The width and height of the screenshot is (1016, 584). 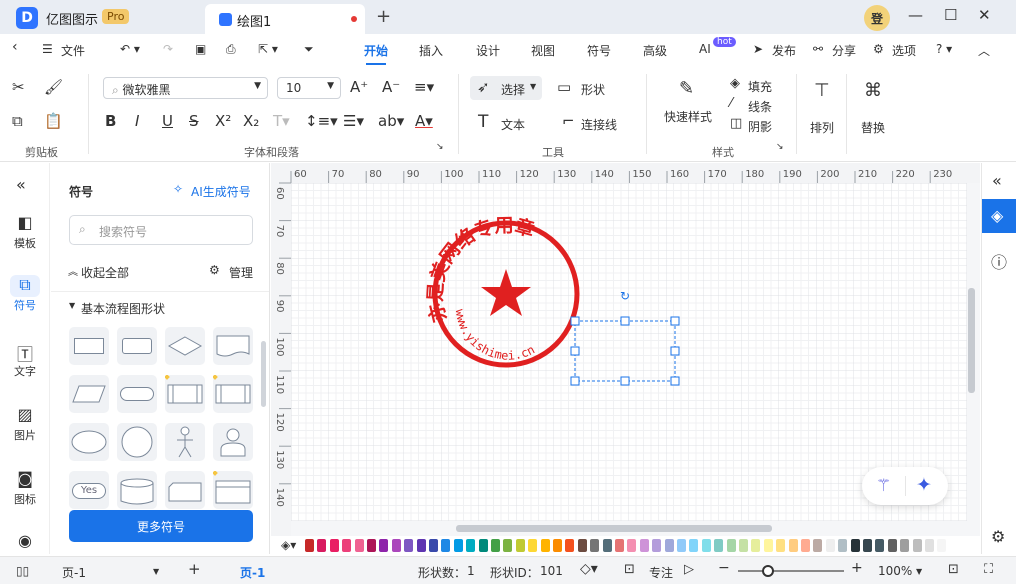 What do you see at coordinates (89, 394) in the screenshot?
I see `shape-data` at bounding box center [89, 394].